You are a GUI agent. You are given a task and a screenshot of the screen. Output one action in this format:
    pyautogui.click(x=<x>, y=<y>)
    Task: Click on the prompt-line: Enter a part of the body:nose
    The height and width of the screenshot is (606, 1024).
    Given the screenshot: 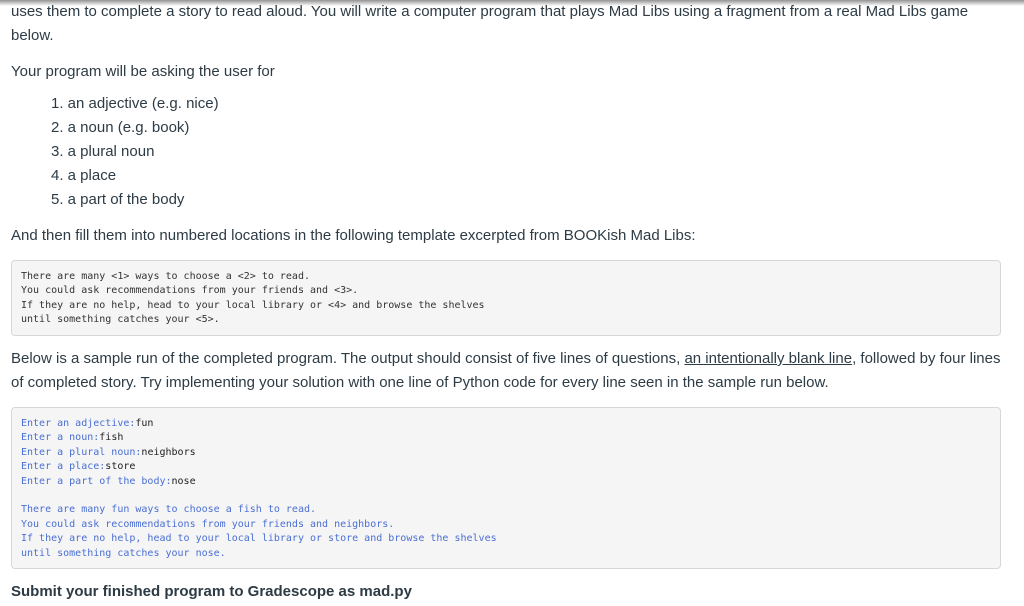 What is the action you would take?
    pyautogui.click(x=108, y=481)
    